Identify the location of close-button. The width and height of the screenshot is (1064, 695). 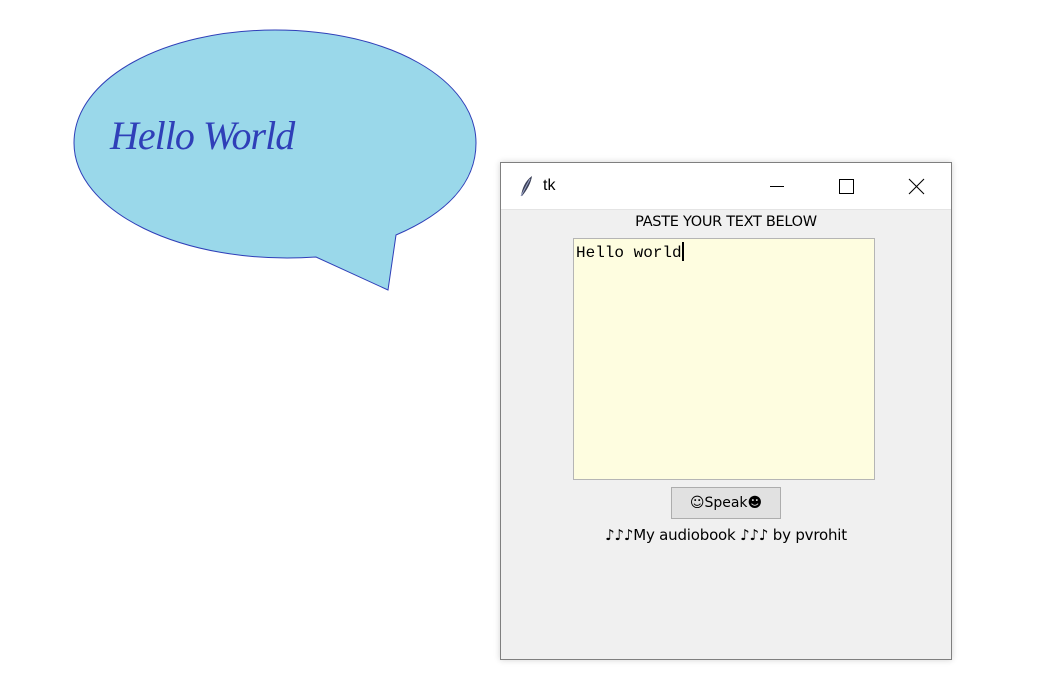
(916, 186).